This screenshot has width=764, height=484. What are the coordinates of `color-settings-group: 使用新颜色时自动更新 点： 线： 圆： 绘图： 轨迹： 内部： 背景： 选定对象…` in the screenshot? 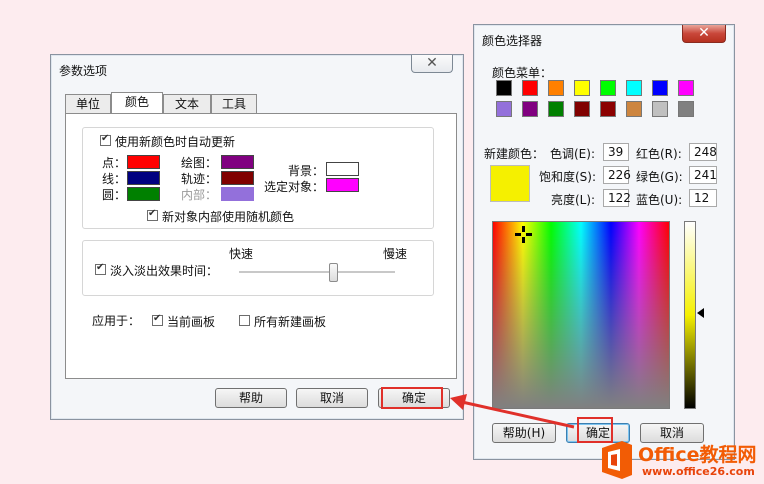 It's located at (258, 178).